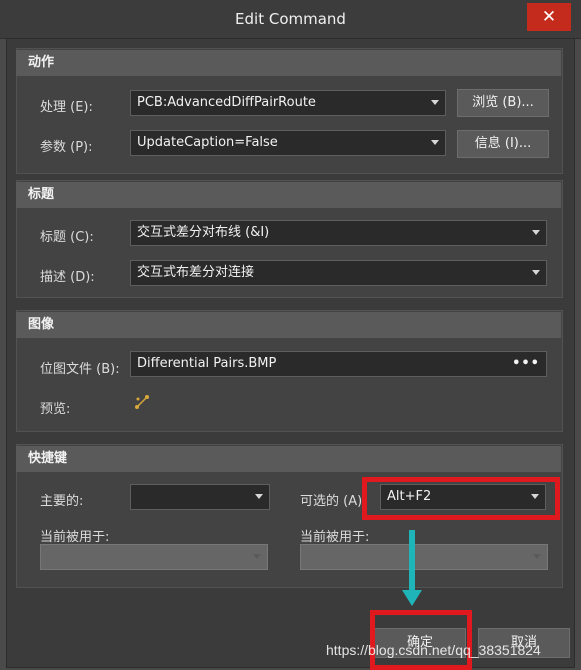  What do you see at coordinates (80, 369) in the screenshot?
I see `bitmap-label: 位图文件 (B):` at bounding box center [80, 369].